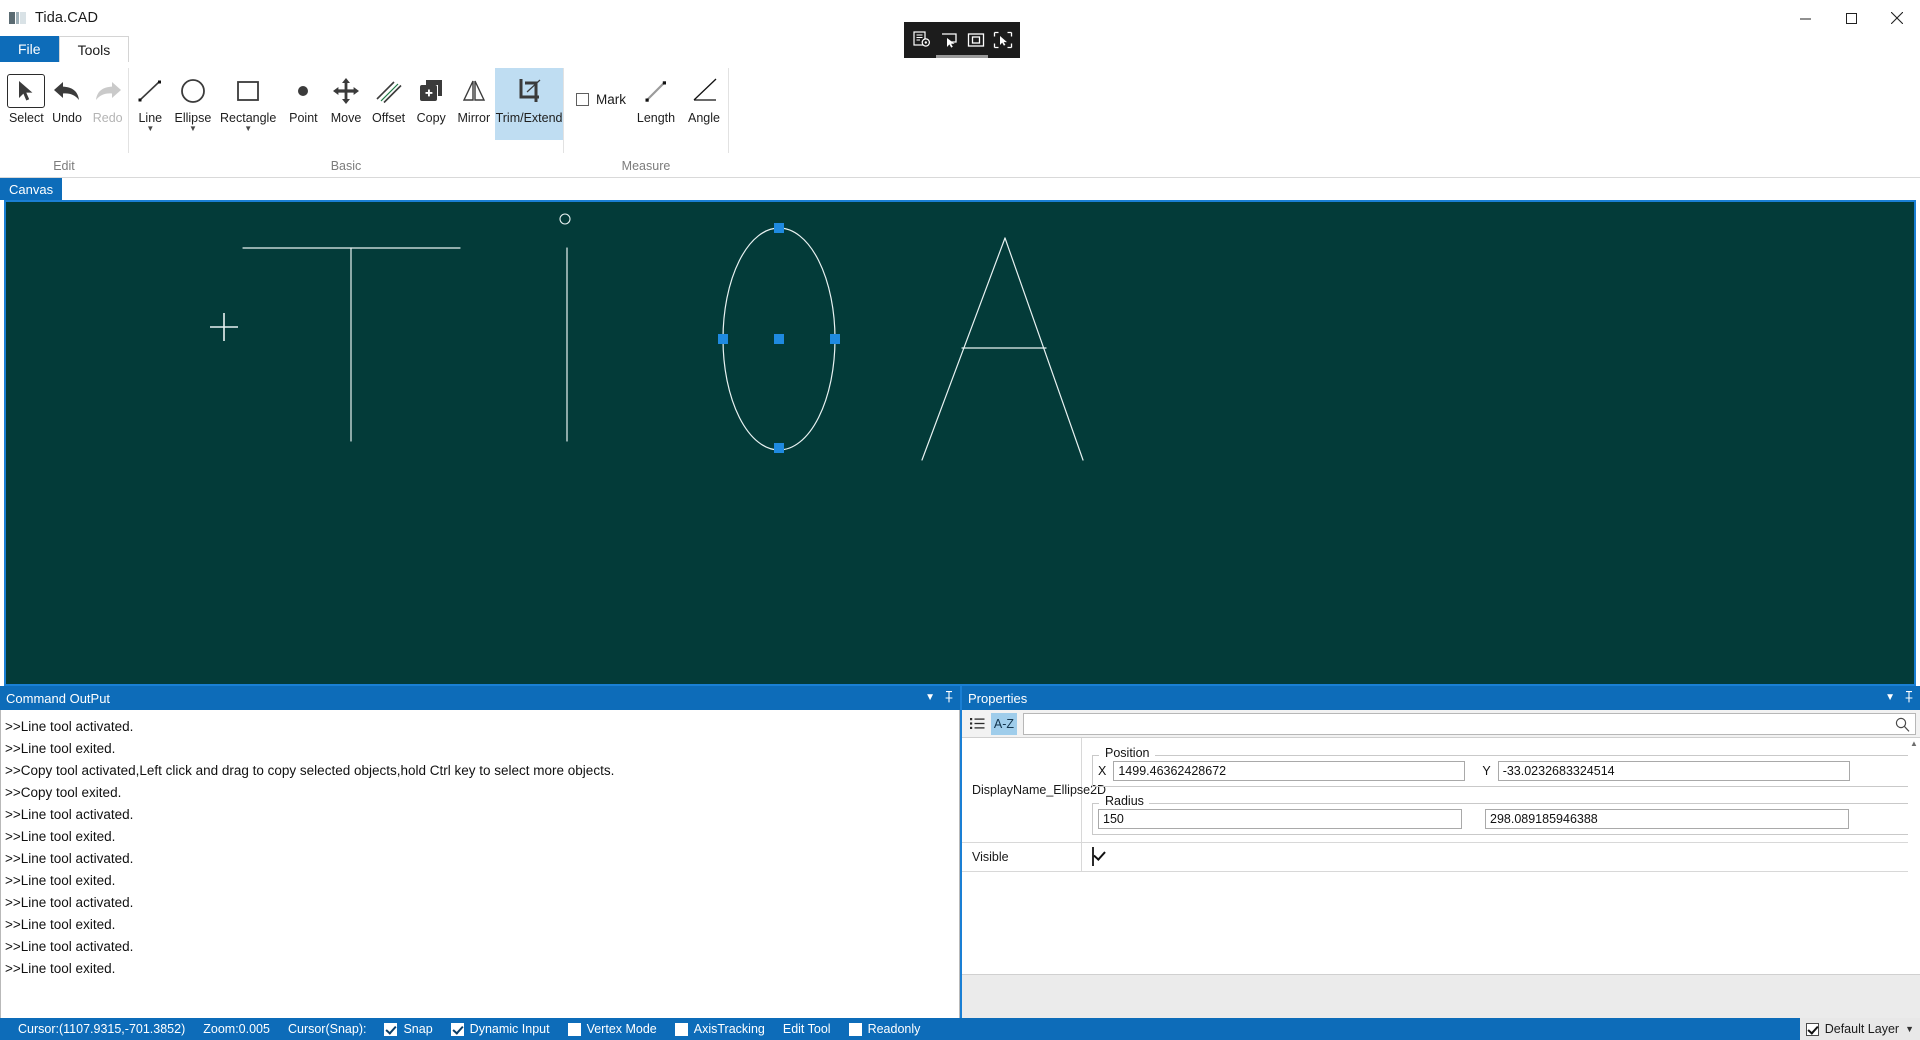 Image resolution: width=1920 pixels, height=1040 pixels. I want to click on length-button-label: Length, so click(656, 118).